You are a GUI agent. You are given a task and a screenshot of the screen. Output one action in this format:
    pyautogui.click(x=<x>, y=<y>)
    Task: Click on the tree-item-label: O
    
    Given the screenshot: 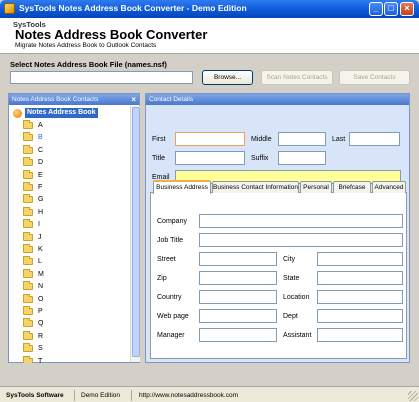 What is the action you would take?
    pyautogui.click(x=41, y=299)
    